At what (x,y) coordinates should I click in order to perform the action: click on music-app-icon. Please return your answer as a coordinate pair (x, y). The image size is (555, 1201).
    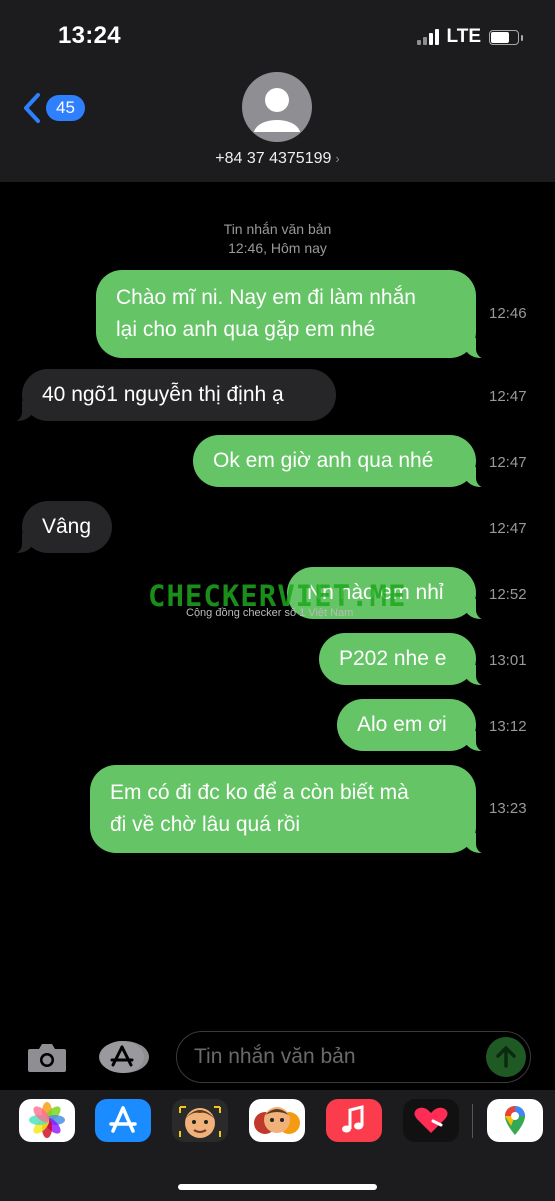
    Looking at the image, I should click on (354, 1120).